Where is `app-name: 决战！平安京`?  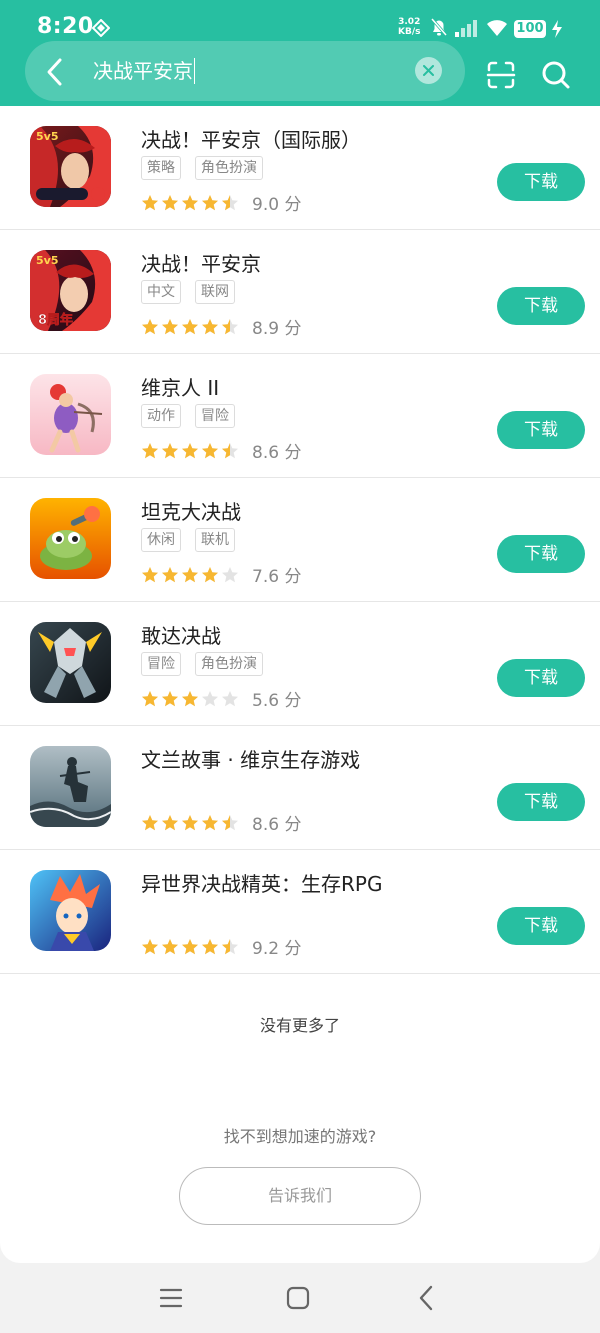 app-name: 决战！平安京 is located at coordinates (201, 264).